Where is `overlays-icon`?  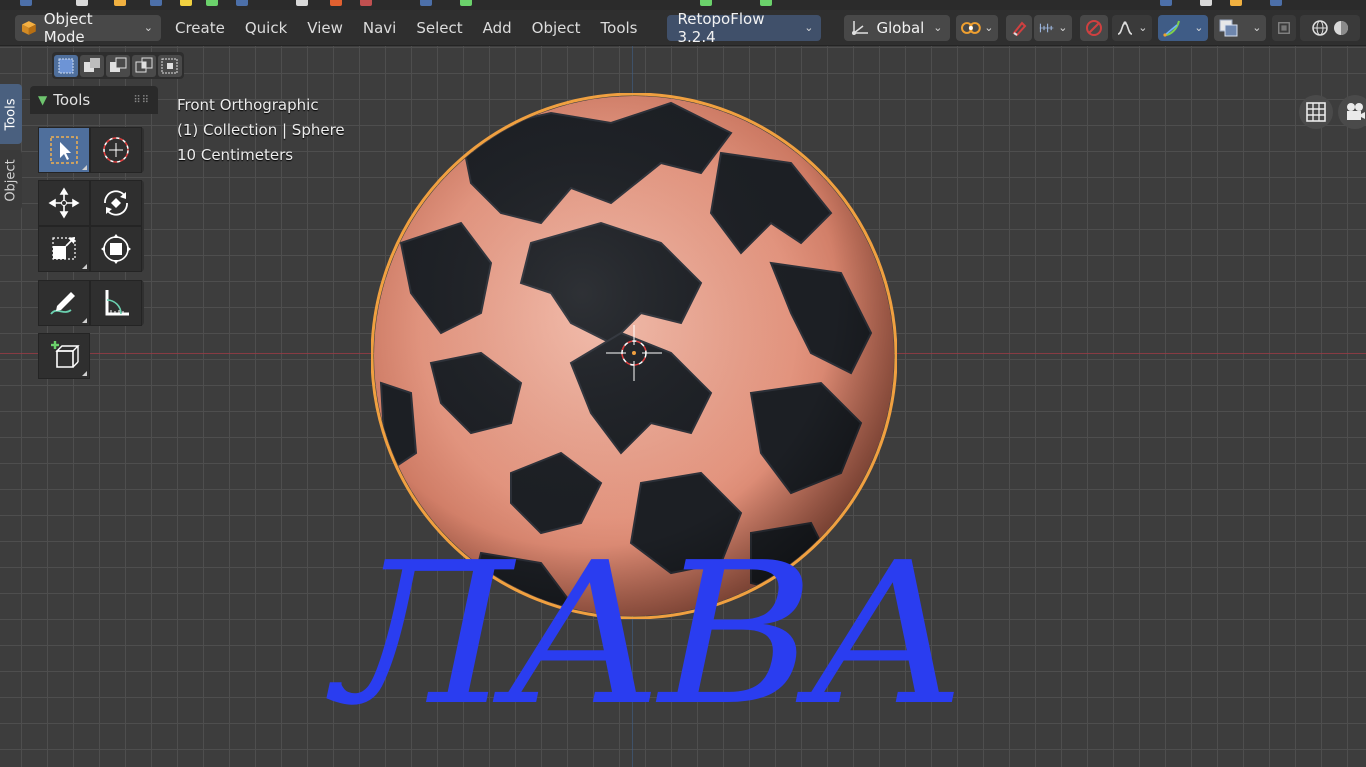 overlays-icon is located at coordinates (1228, 27).